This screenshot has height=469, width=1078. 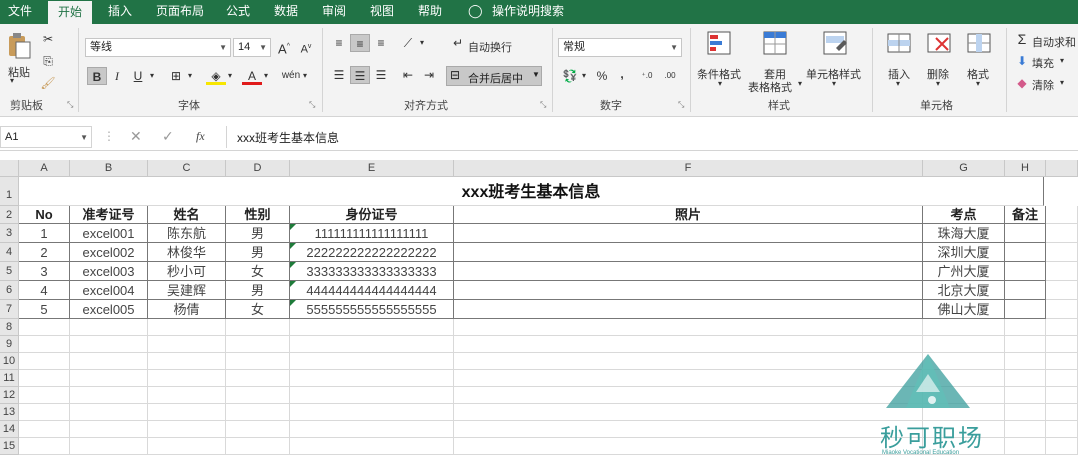 I want to click on font-name-select: 等线 ▼, so click(x=158, y=47).